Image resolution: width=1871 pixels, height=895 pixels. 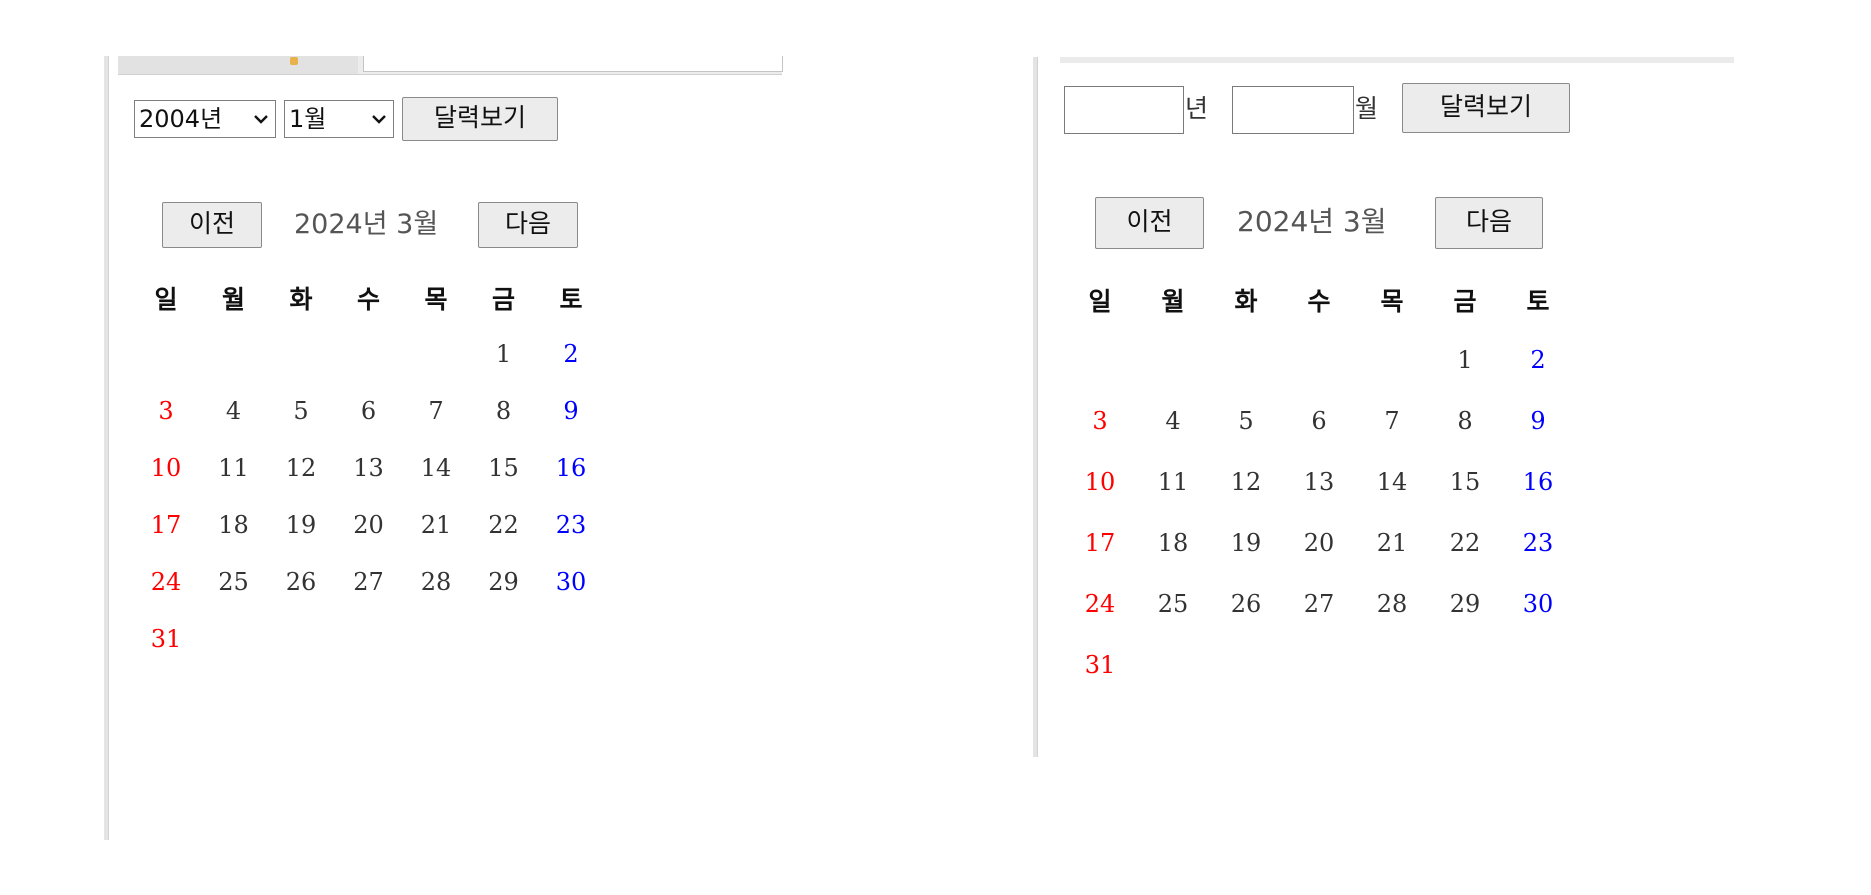 What do you see at coordinates (238, 65) in the screenshot?
I see `browser-tab-area` at bounding box center [238, 65].